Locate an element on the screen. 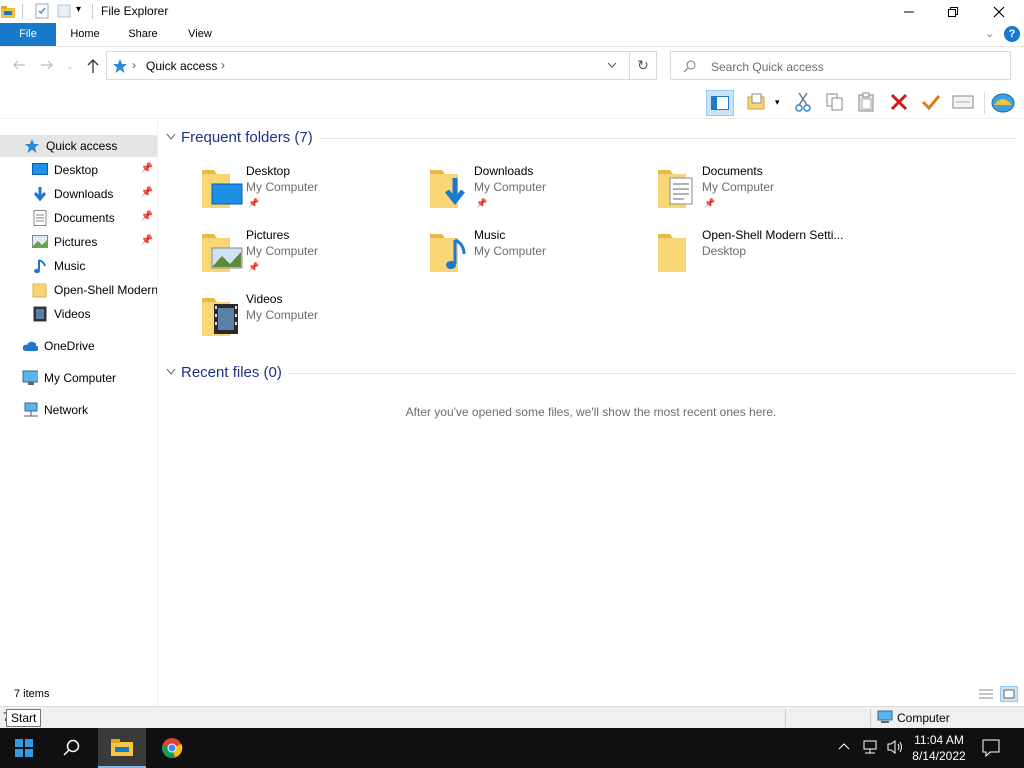 This screenshot has width=1024, height=768. frequent-folders-header: Frequent folders (7) is located at coordinates (239, 137).